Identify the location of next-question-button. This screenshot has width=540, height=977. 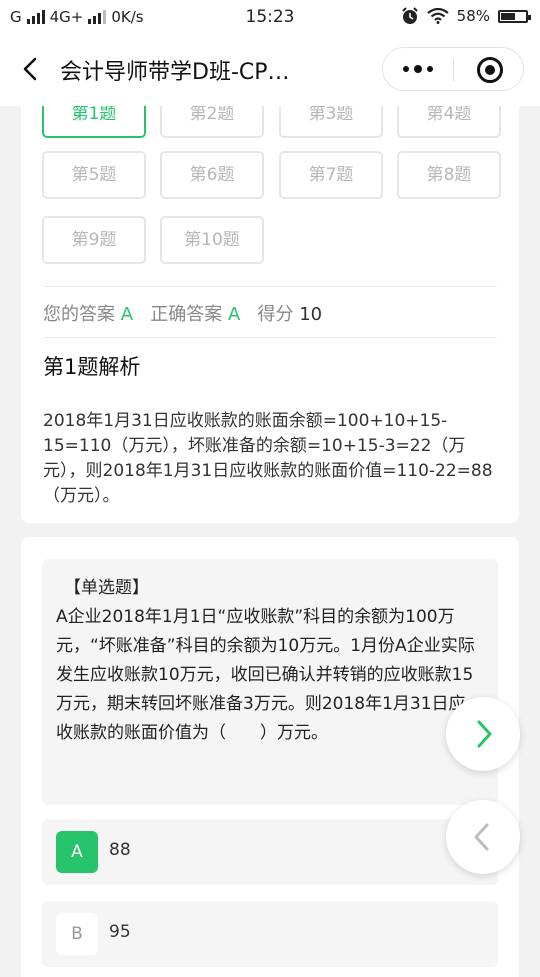
(483, 734).